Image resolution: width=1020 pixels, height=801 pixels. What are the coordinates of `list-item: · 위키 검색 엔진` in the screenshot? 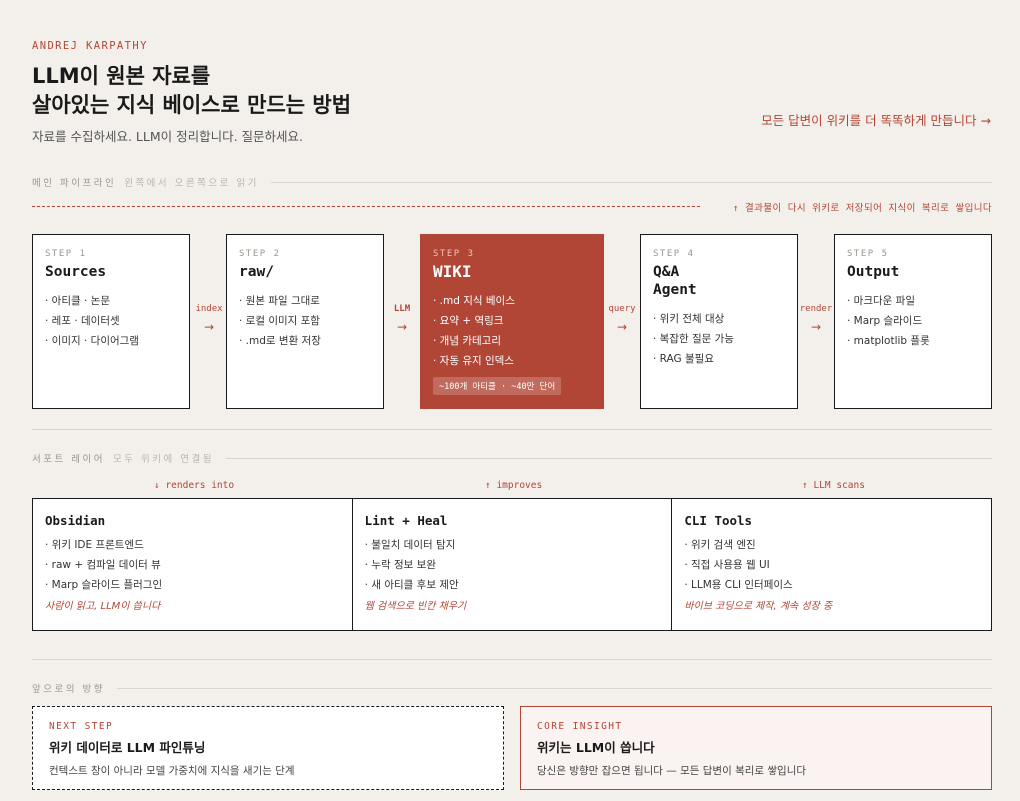 It's located at (720, 545).